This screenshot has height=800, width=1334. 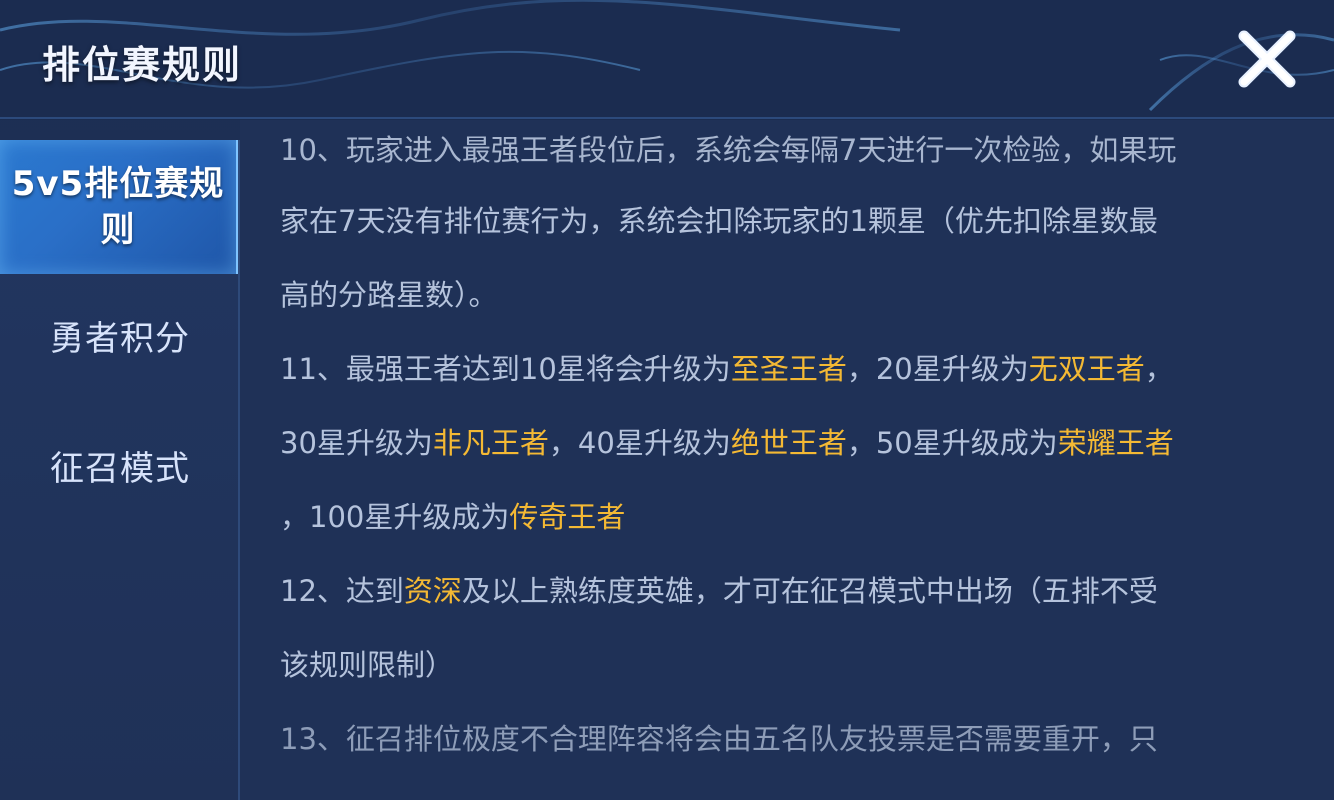 What do you see at coordinates (785, 665) in the screenshot?
I see `rule-line: 该规则限制）` at bounding box center [785, 665].